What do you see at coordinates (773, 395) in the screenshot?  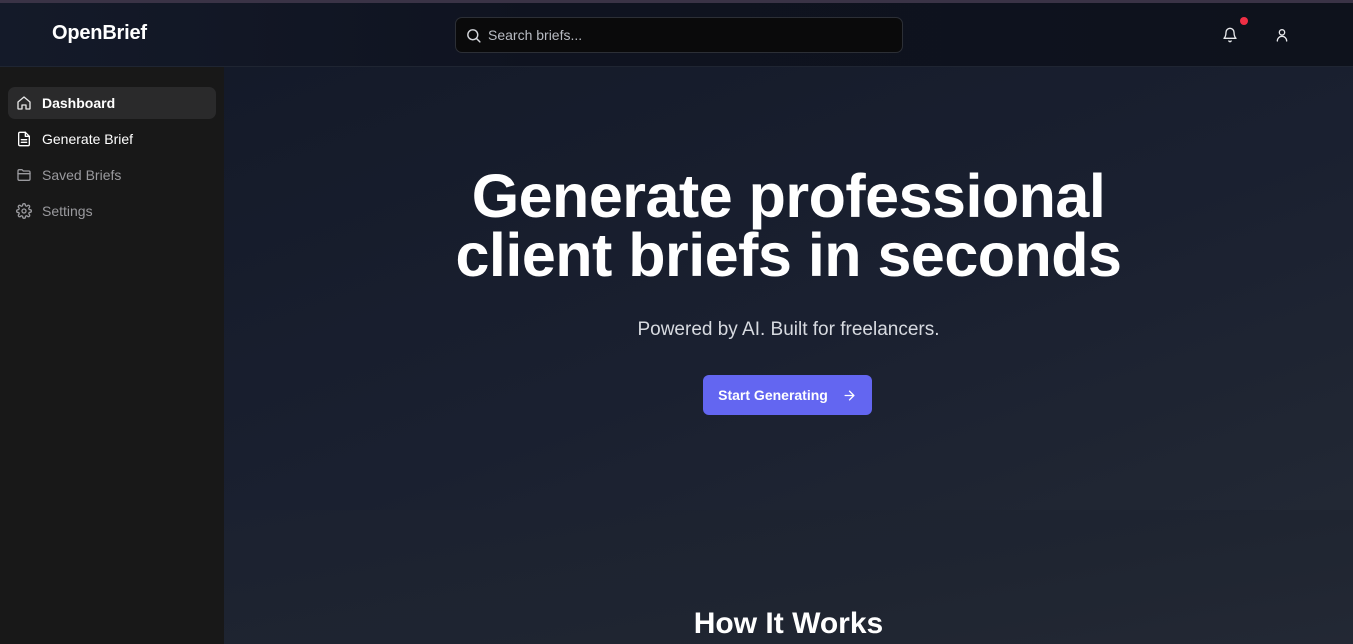 I see `cta-label: Start Generating` at bounding box center [773, 395].